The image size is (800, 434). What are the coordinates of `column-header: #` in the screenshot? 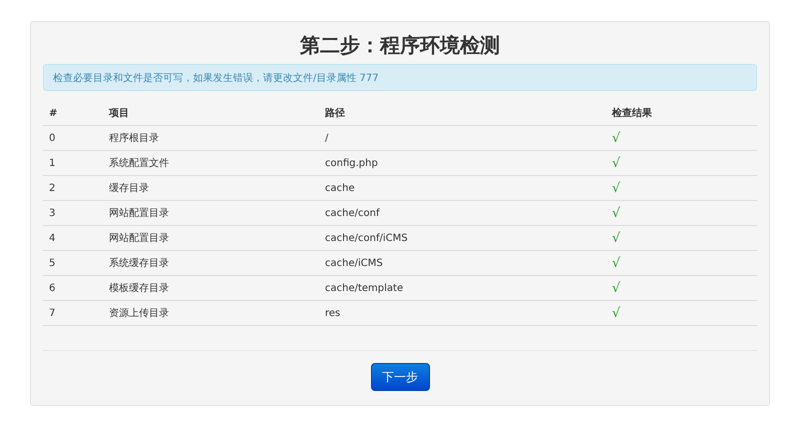 It's located at (73, 113).